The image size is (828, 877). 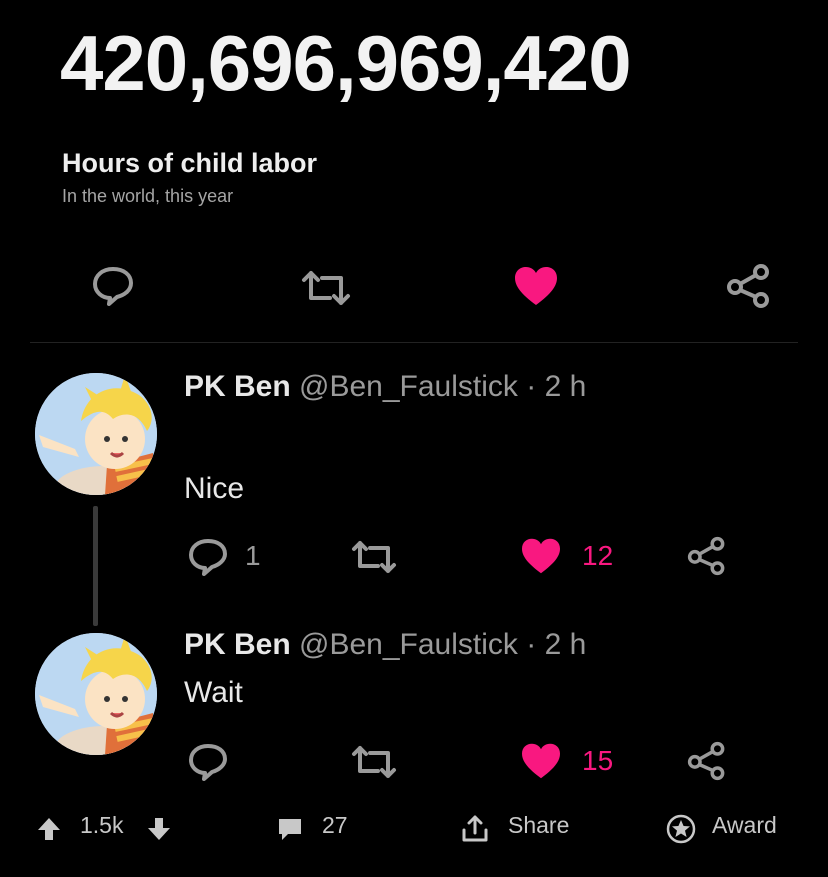 I want to click on comment-icon, so click(x=290, y=829).